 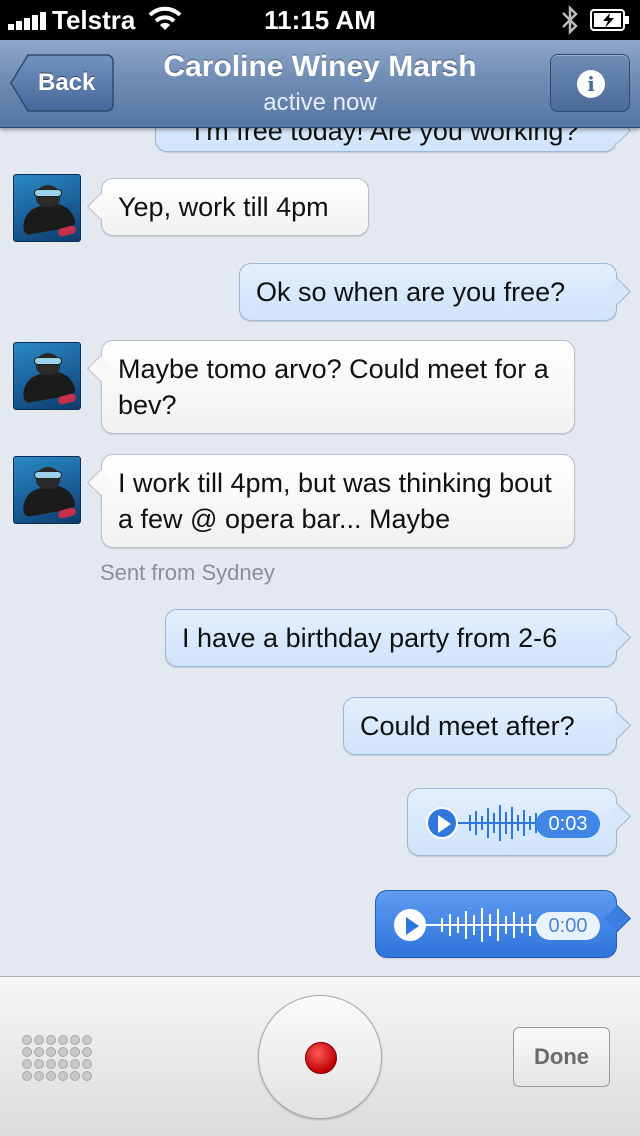 I want to click on status-bar: Telstra 11:15 AM, so click(x=320, y=20).